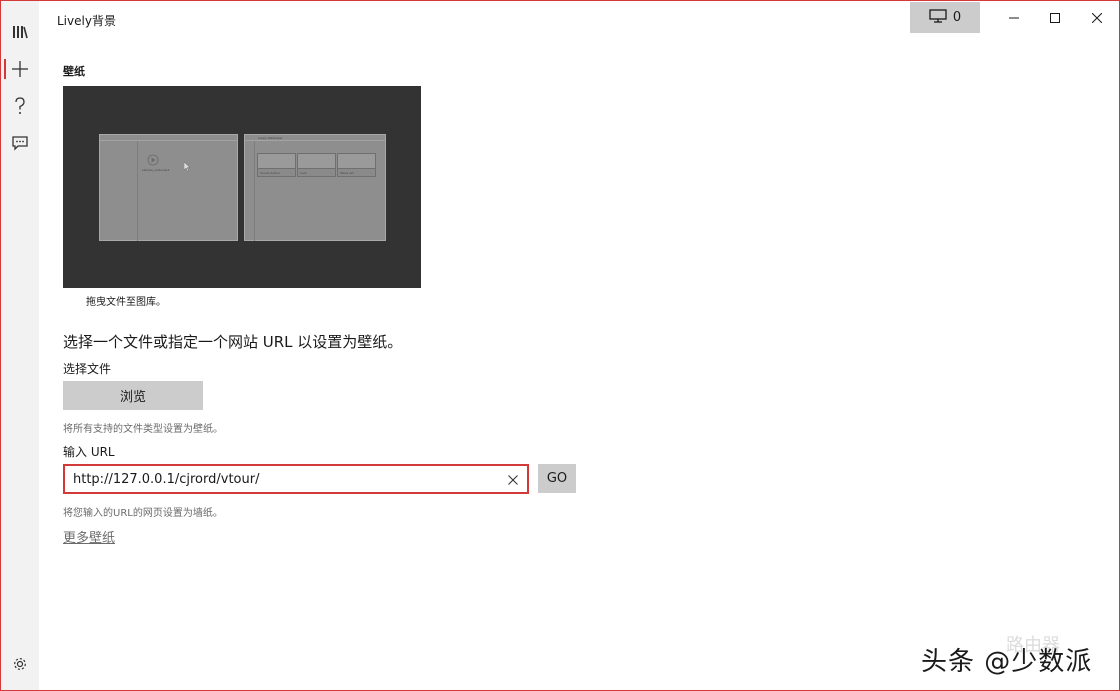 The height and width of the screenshot is (691, 1120). I want to click on maximize-button, so click(1055, 17).